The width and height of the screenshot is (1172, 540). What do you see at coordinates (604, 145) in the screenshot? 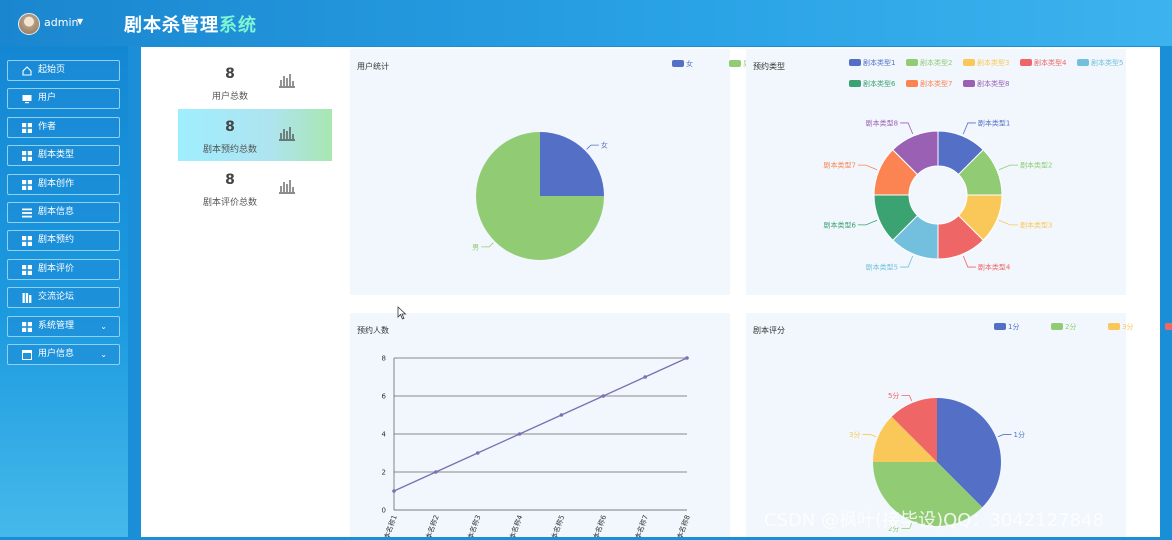
I see `slice-label: 女` at bounding box center [604, 145].